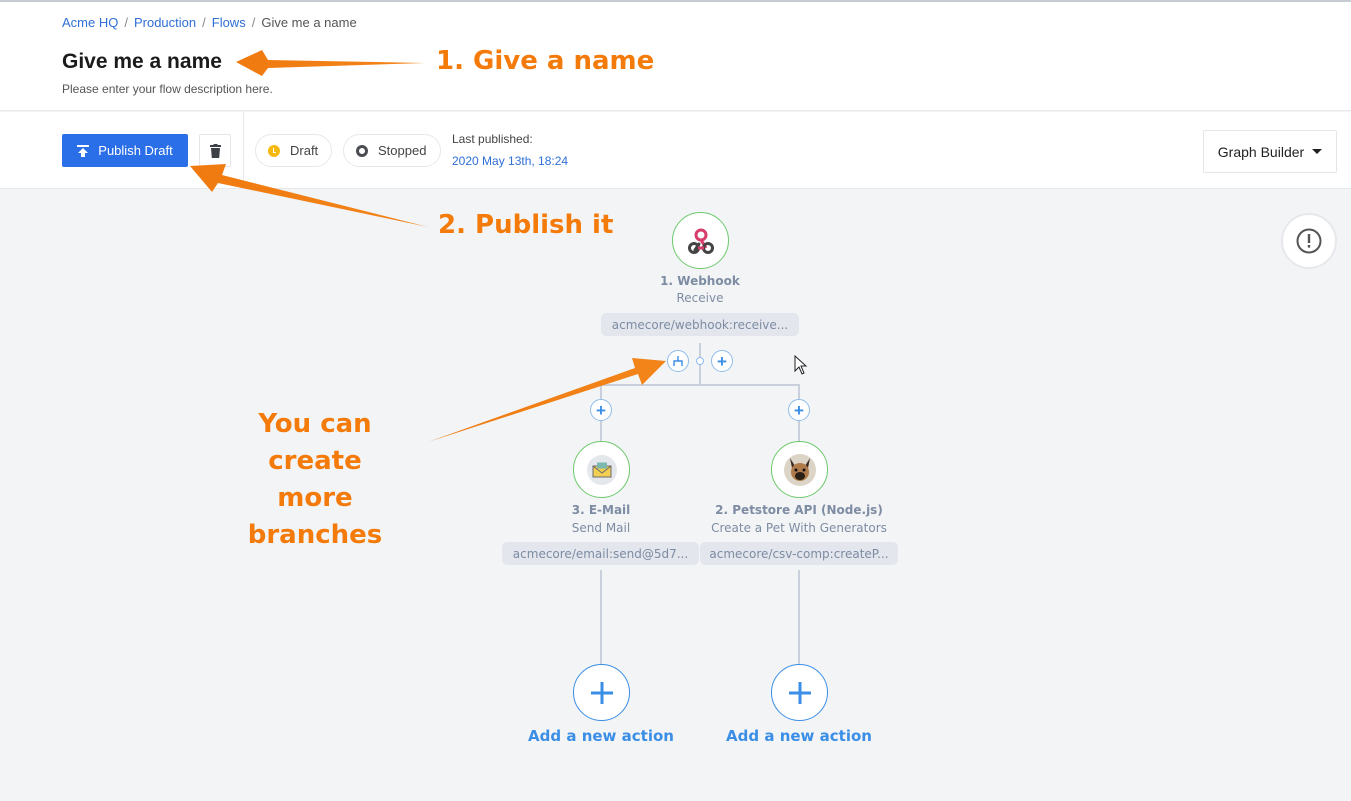  I want to click on breadcrumb-current: Give me a name, so click(309, 22).